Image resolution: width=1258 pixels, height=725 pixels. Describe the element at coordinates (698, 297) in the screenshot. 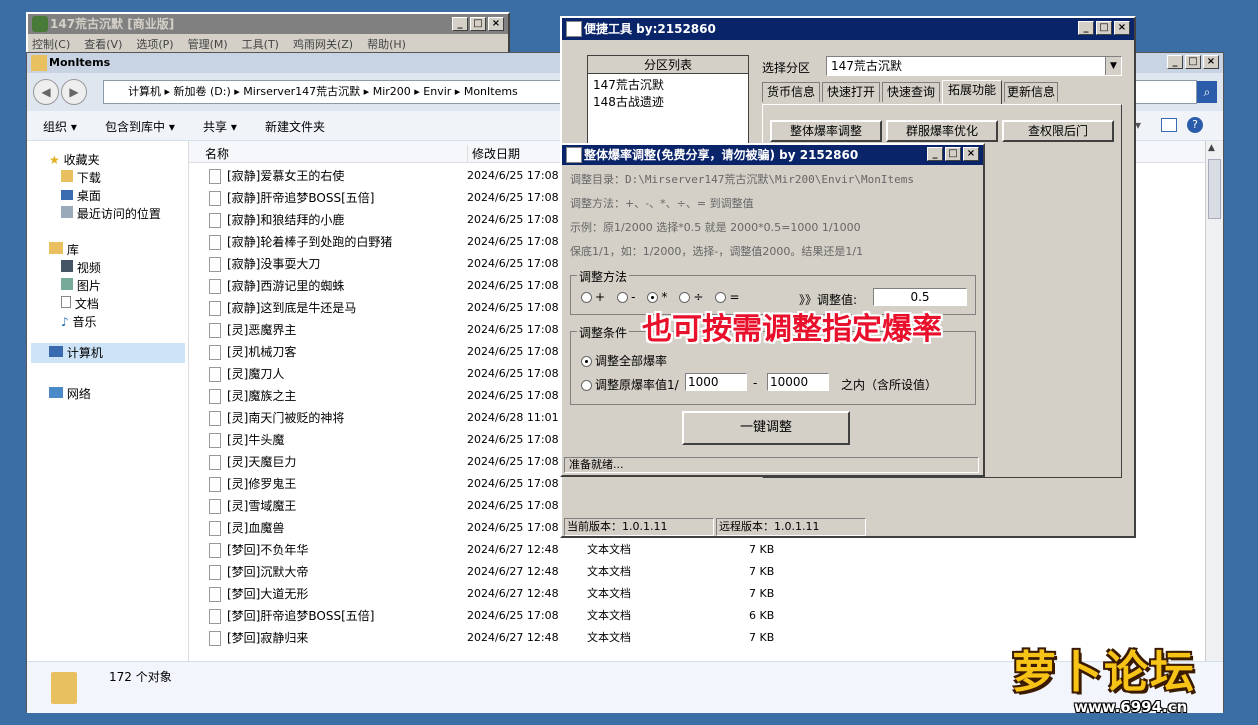

I see `op-divide-label: ÷` at that location.